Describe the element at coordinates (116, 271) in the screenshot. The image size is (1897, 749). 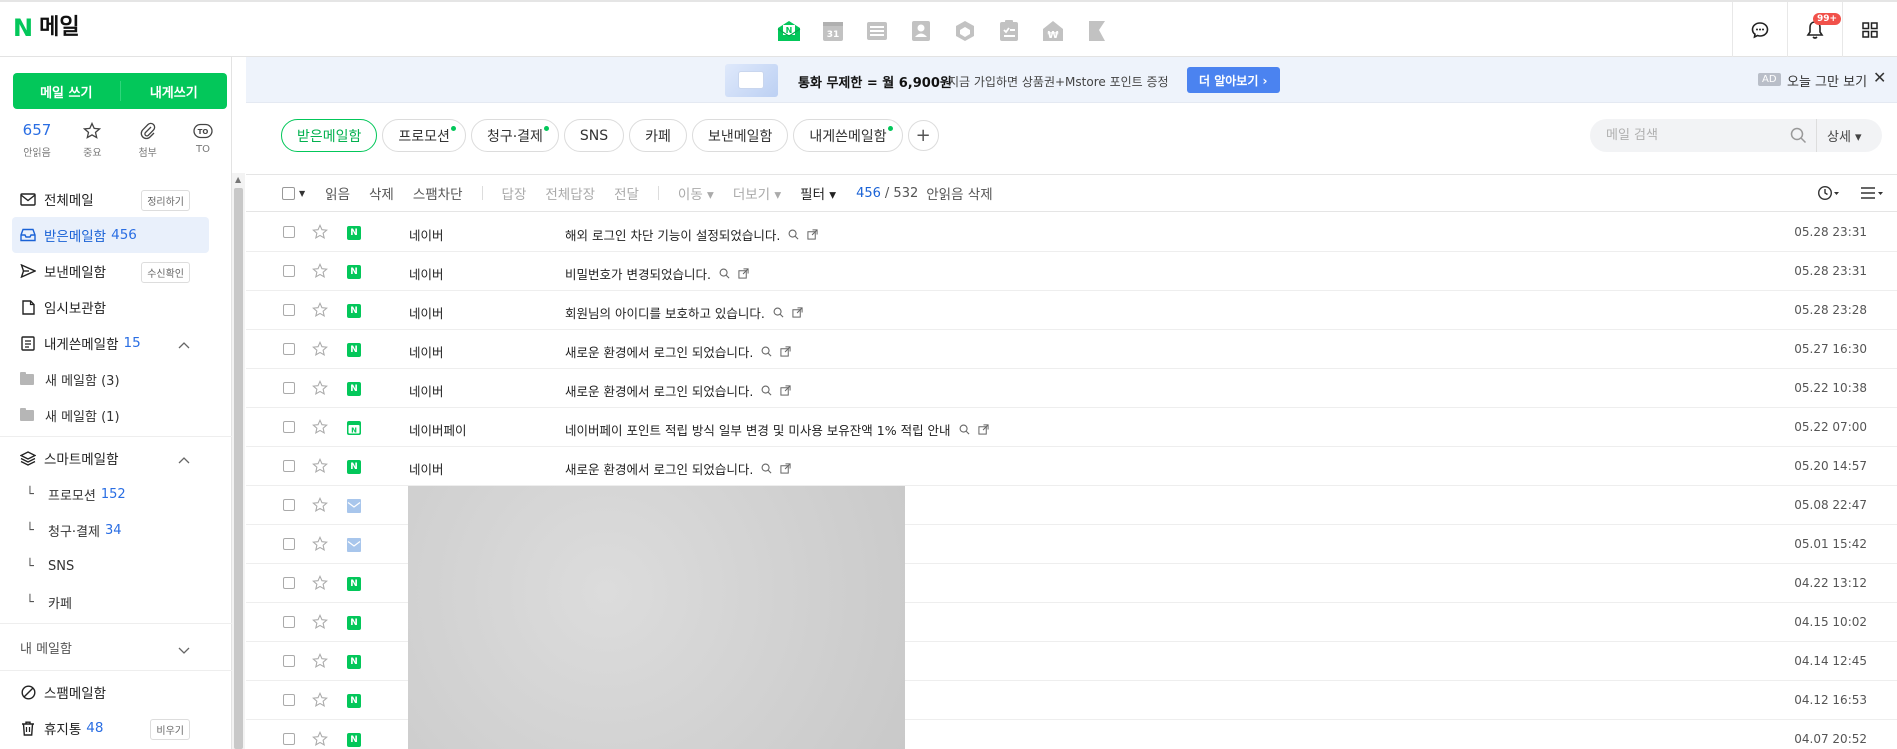
I see `nav-sent: 보낸메일함 수신확인` at that location.